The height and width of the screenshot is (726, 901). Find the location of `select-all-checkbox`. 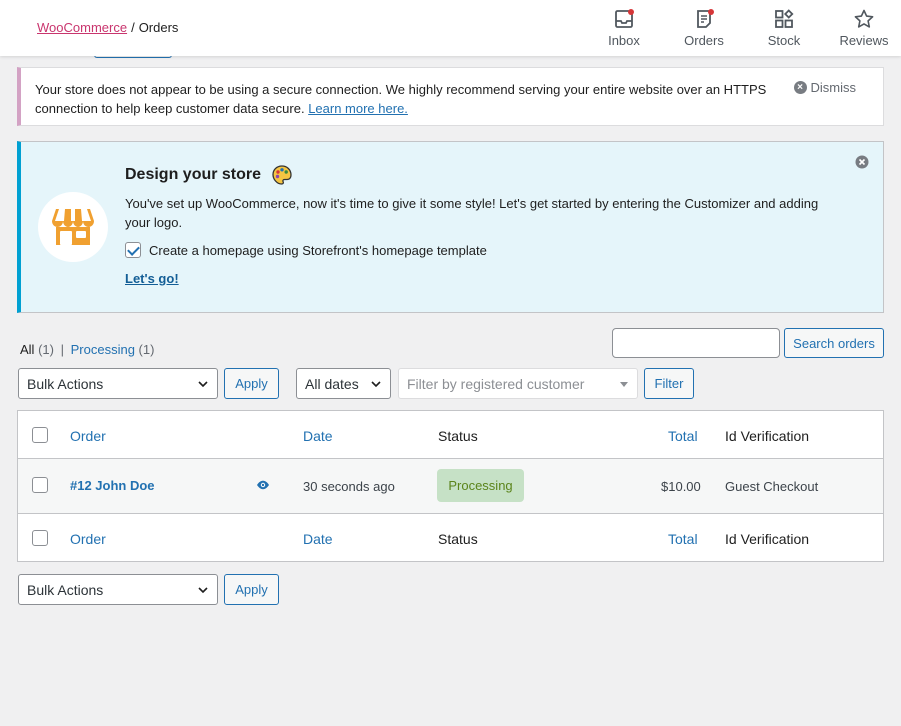

select-all-checkbox is located at coordinates (40, 435).